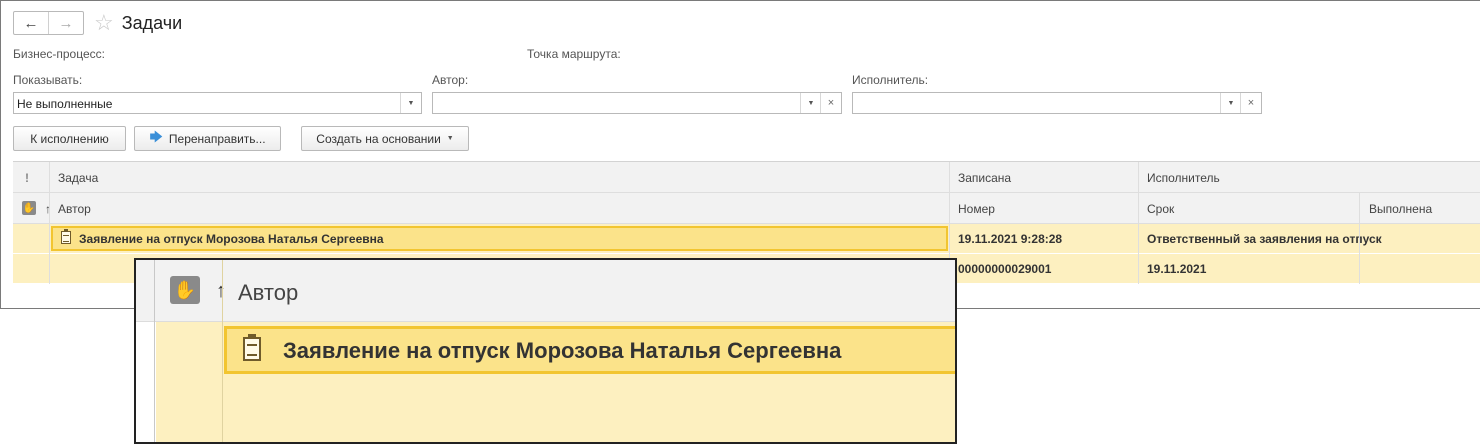  I want to click on executor-field: ▼ ×, so click(1057, 103).